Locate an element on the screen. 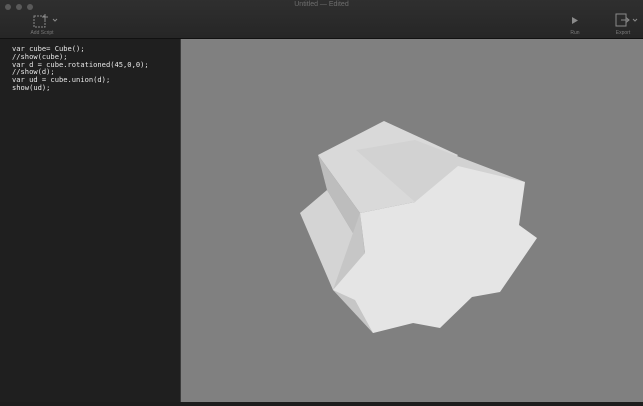 This screenshot has width=643, height=406. add-script-label: Add Script is located at coordinates (42, 33).